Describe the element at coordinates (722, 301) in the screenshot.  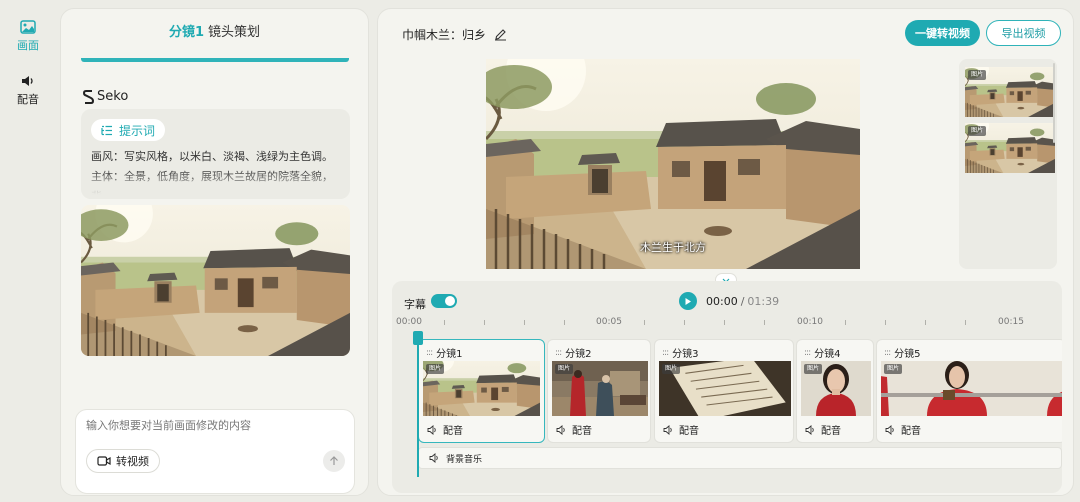
I see `current-time: 00:00` at that location.